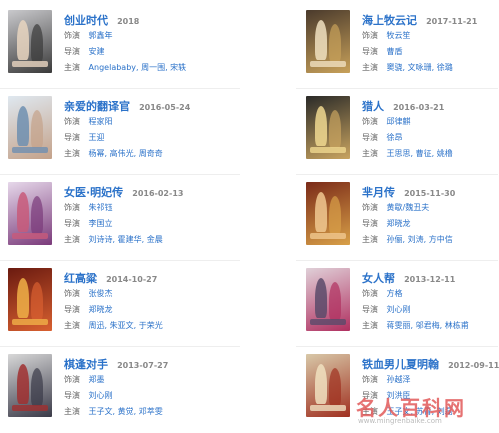  Describe the element at coordinates (378, 278) in the screenshot. I see `movie-title: 女人帮` at that location.